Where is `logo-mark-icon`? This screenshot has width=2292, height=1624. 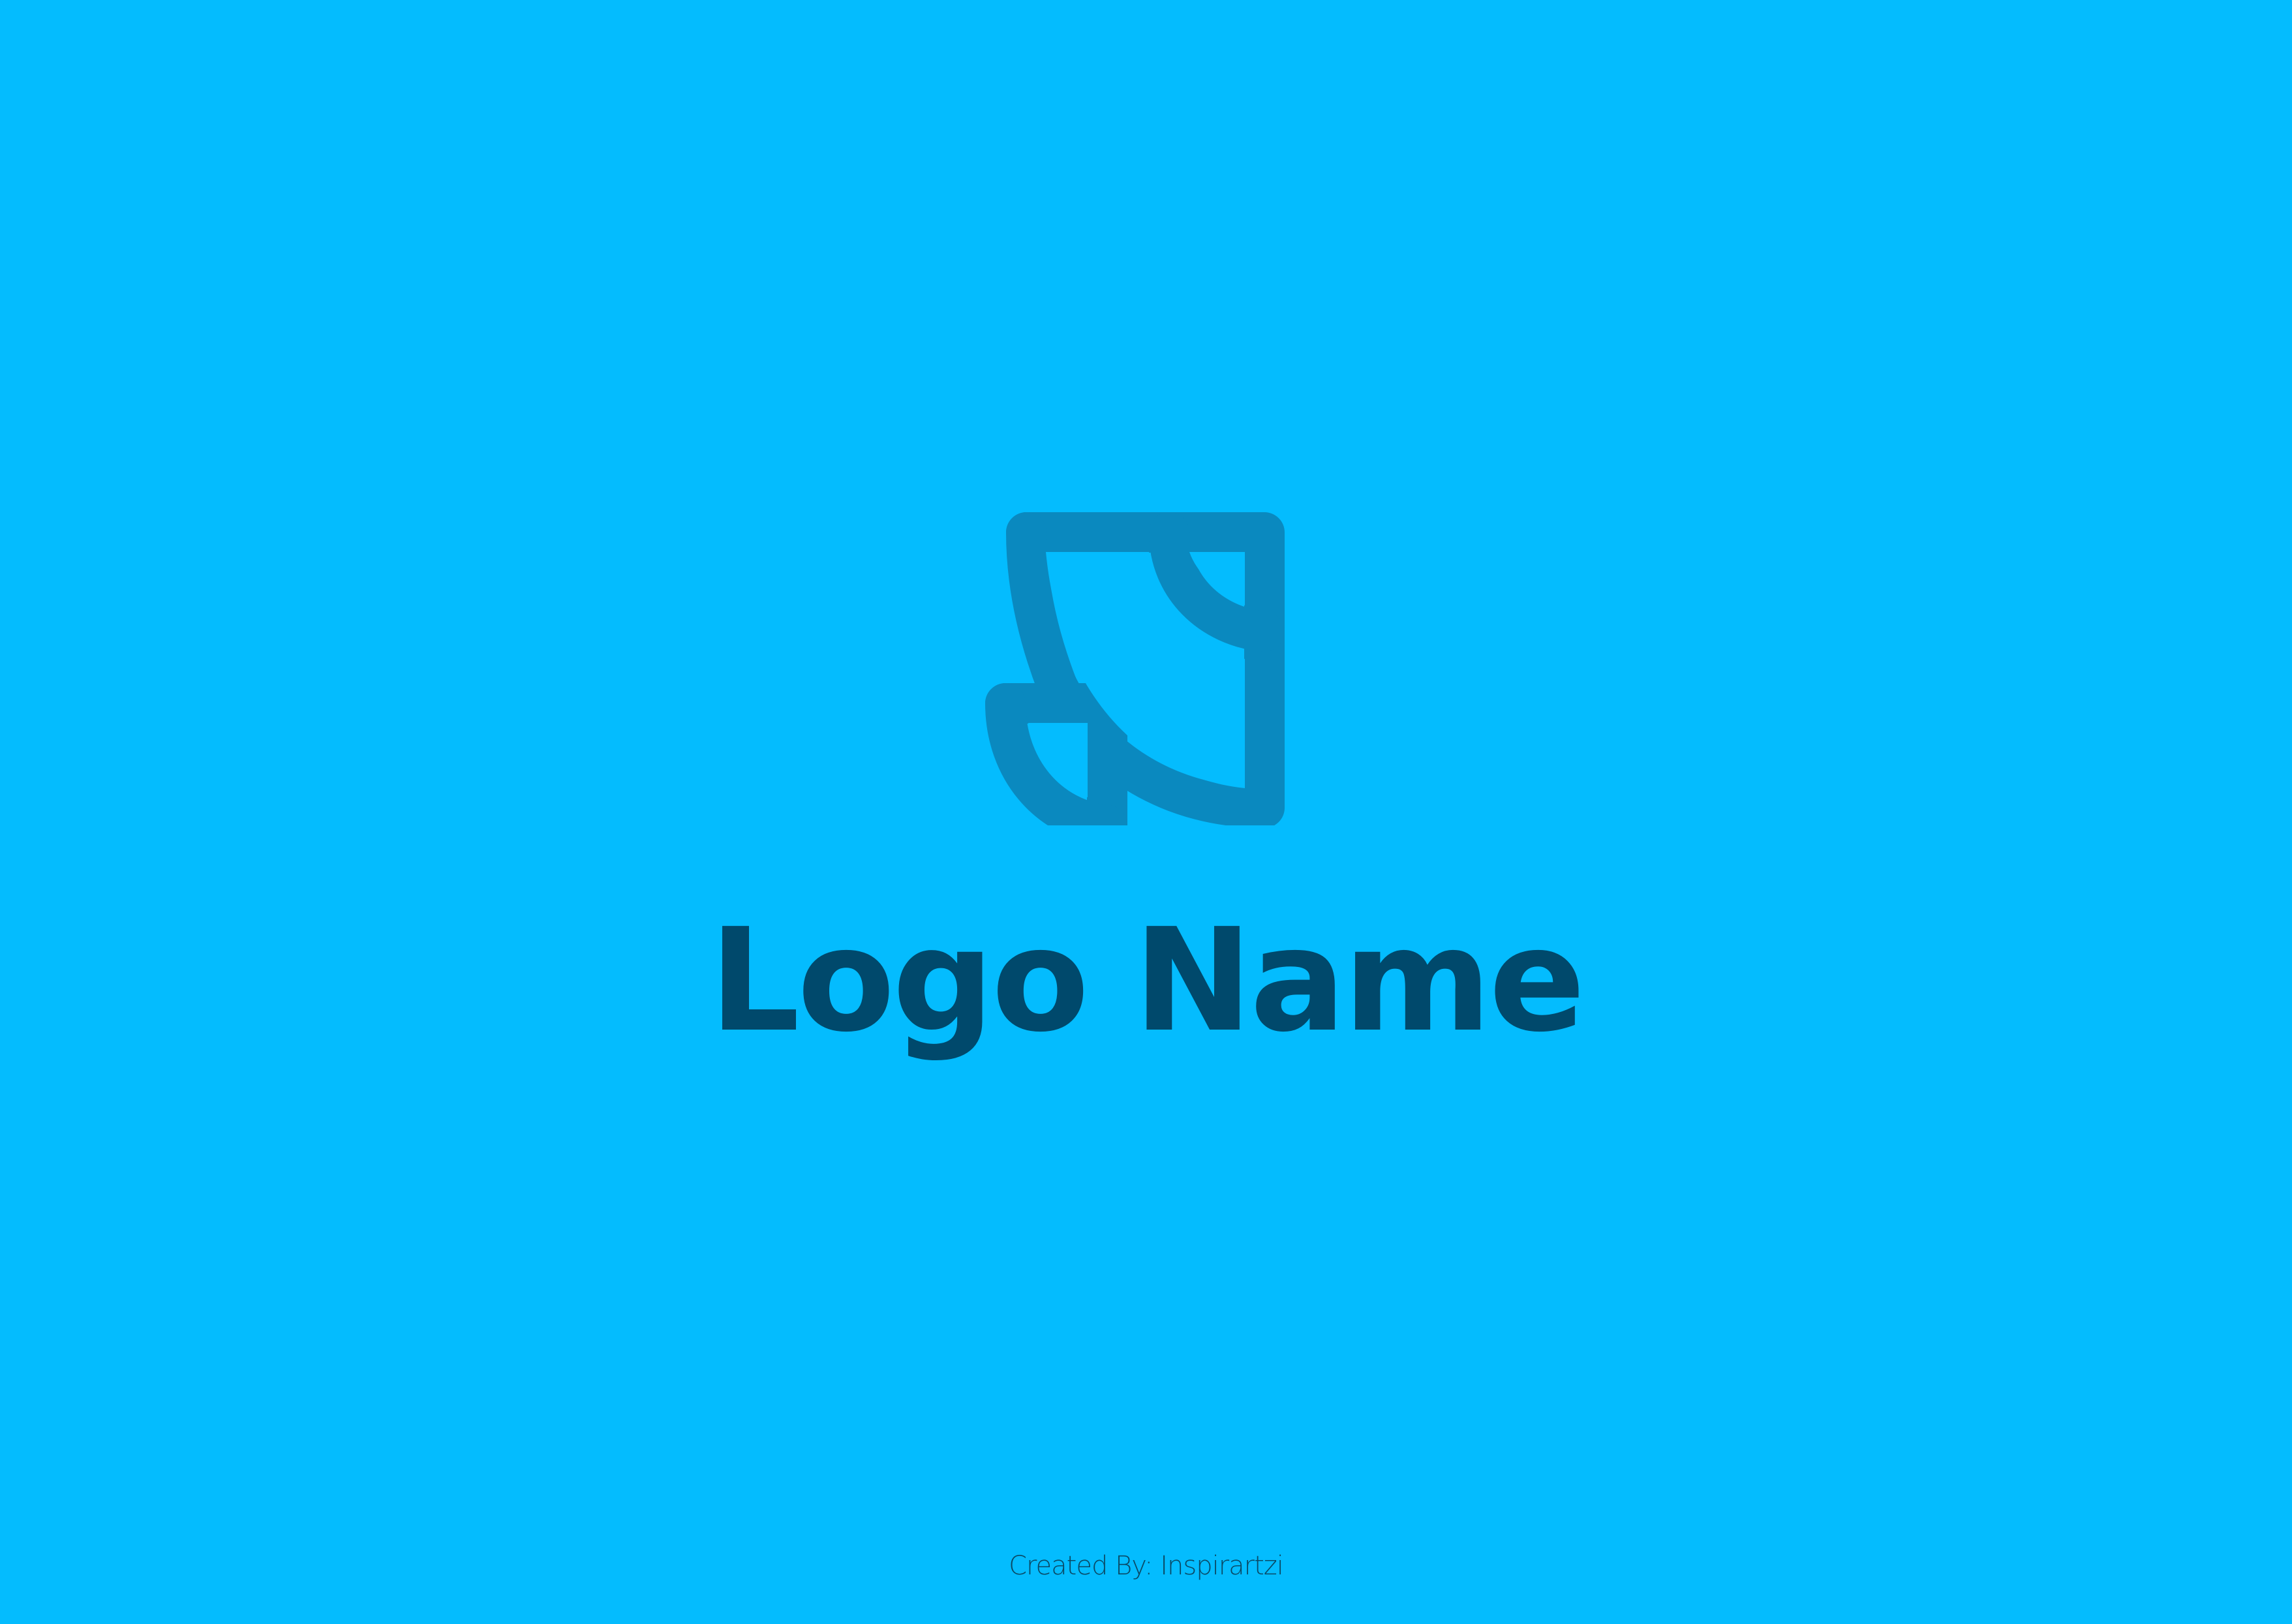 logo-mark-icon is located at coordinates (1141, 669).